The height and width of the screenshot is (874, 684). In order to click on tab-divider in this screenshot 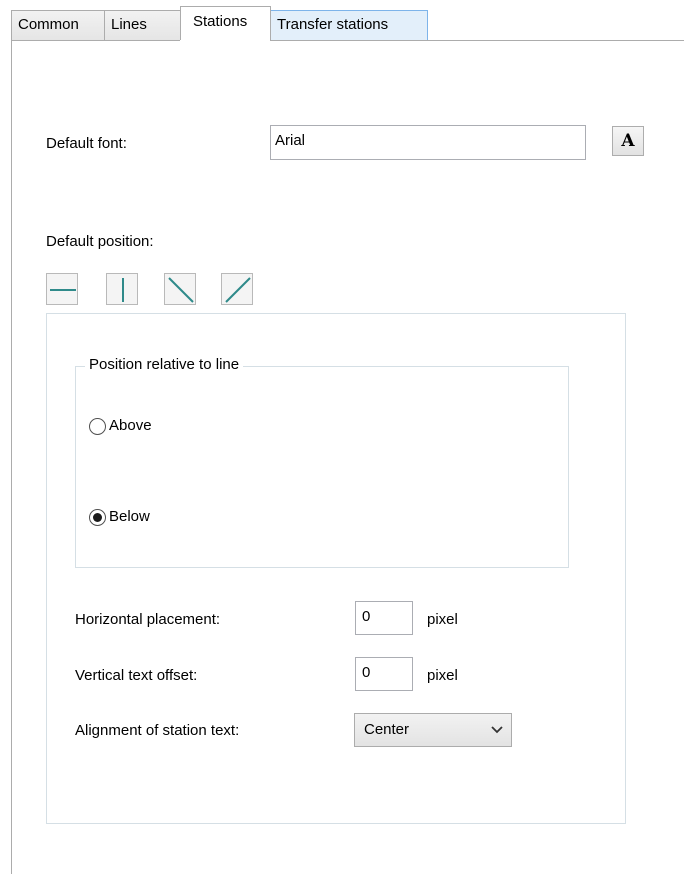, I will do `click(347, 40)`.